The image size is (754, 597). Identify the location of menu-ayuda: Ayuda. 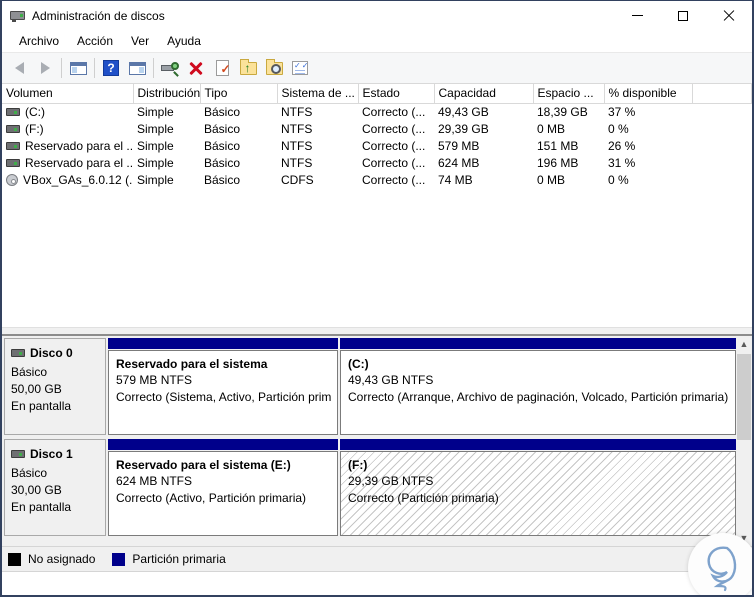
(184, 41).